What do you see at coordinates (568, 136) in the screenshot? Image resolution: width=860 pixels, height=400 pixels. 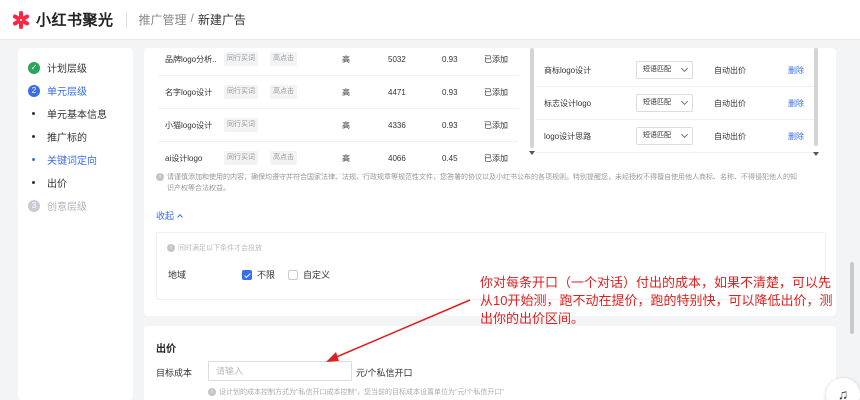 I see `keyword-cell: logo设计思路` at bounding box center [568, 136].